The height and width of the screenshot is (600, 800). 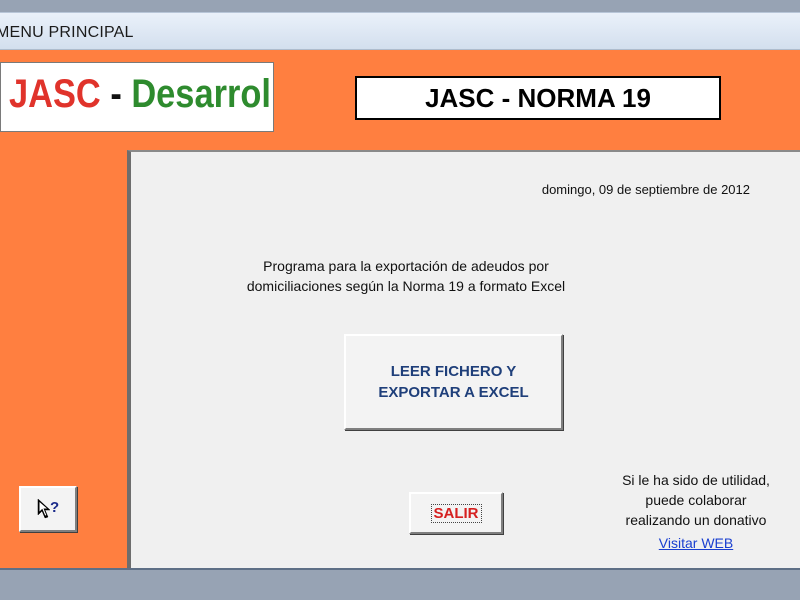 I want to click on window-title: MENU PRINCIPAL, so click(x=67, y=32).